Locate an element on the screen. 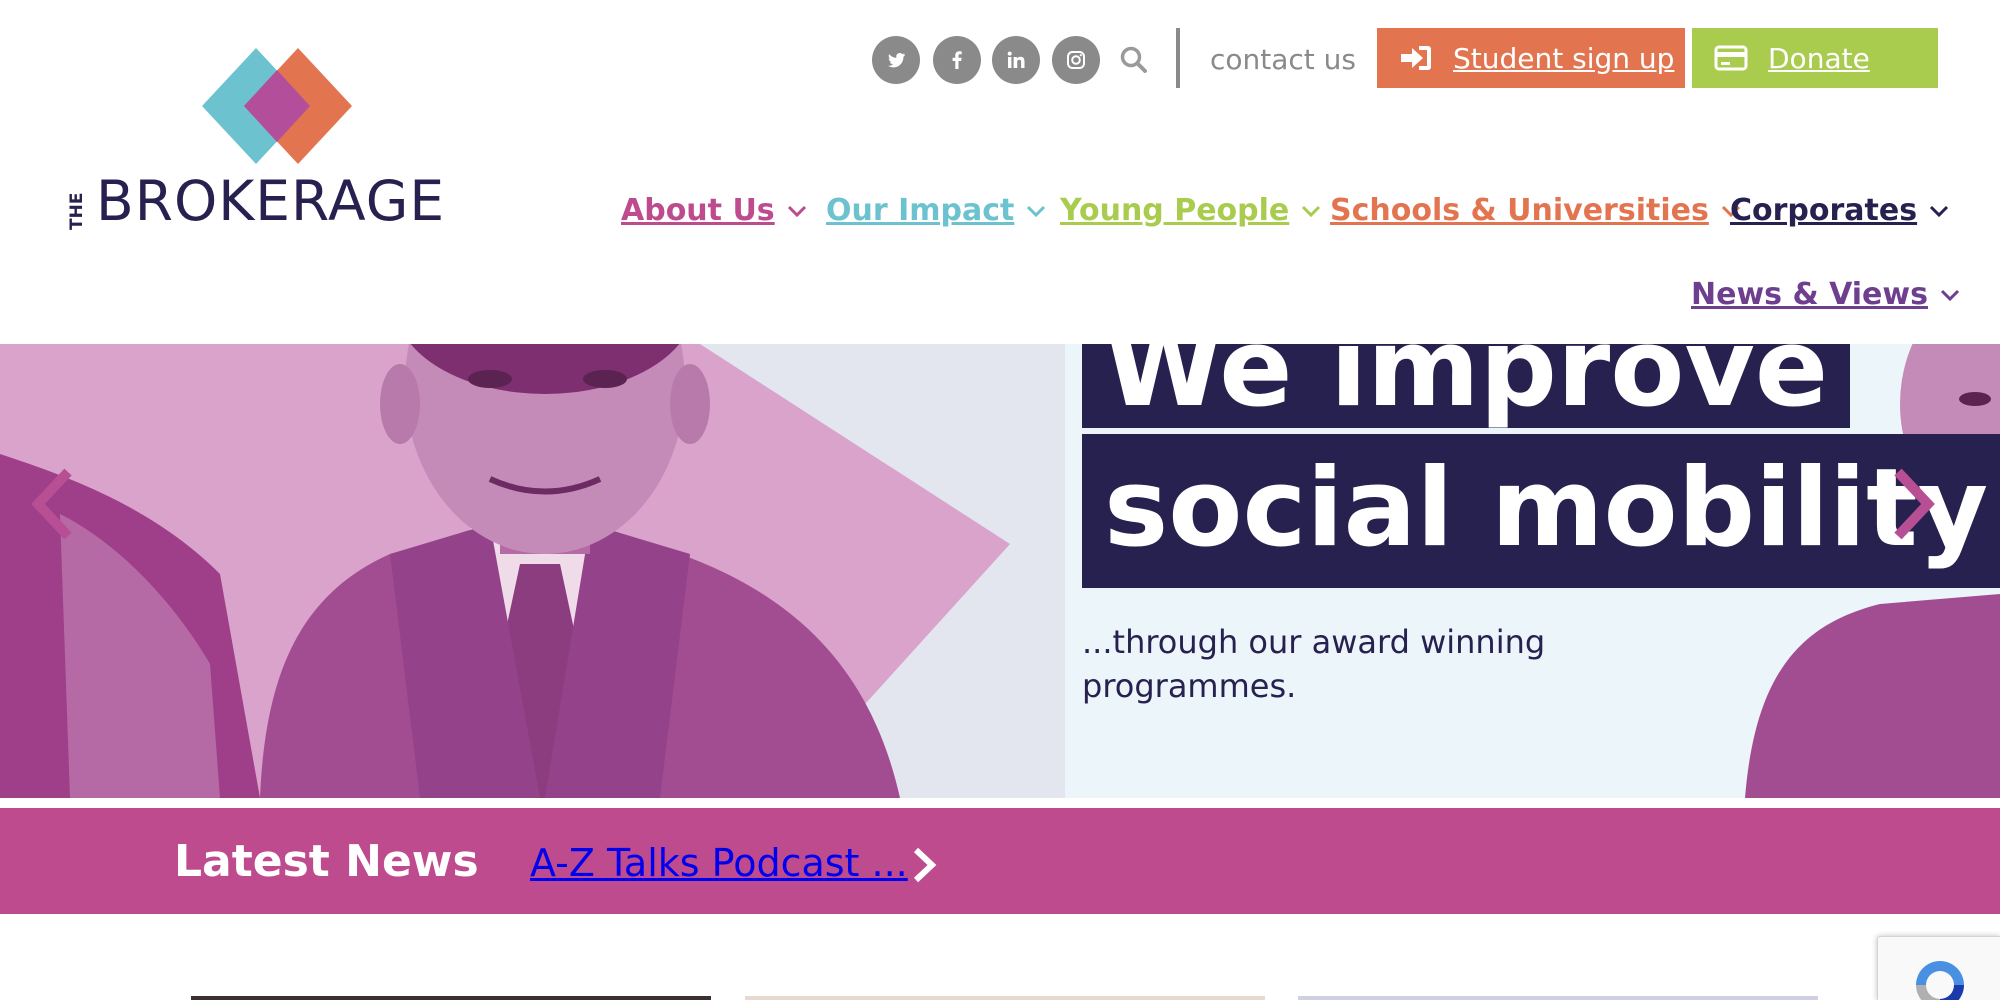 The image size is (2000, 1000). instagram-link is located at coordinates (1076, 60).